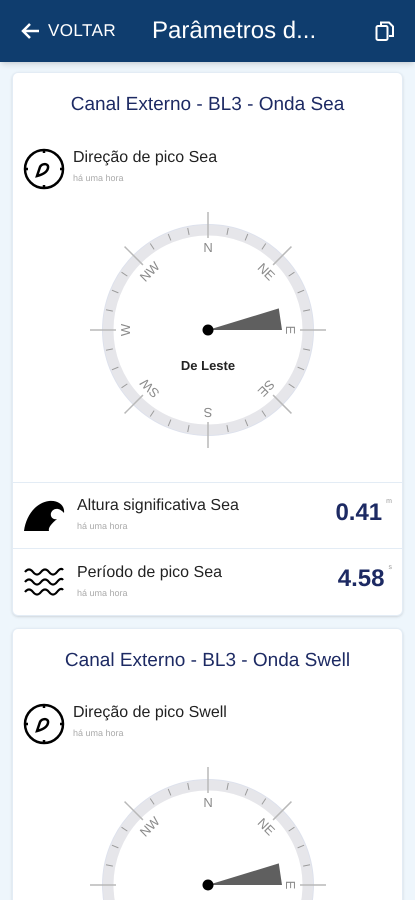 The height and width of the screenshot is (900, 415). I want to click on reading-label: Altura significativa Sea, so click(158, 506).